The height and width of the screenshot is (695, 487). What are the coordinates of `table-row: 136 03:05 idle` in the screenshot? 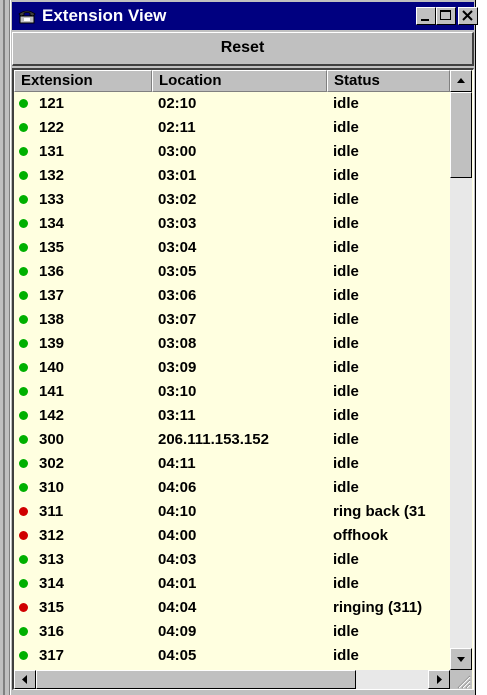 It's located at (232, 272).